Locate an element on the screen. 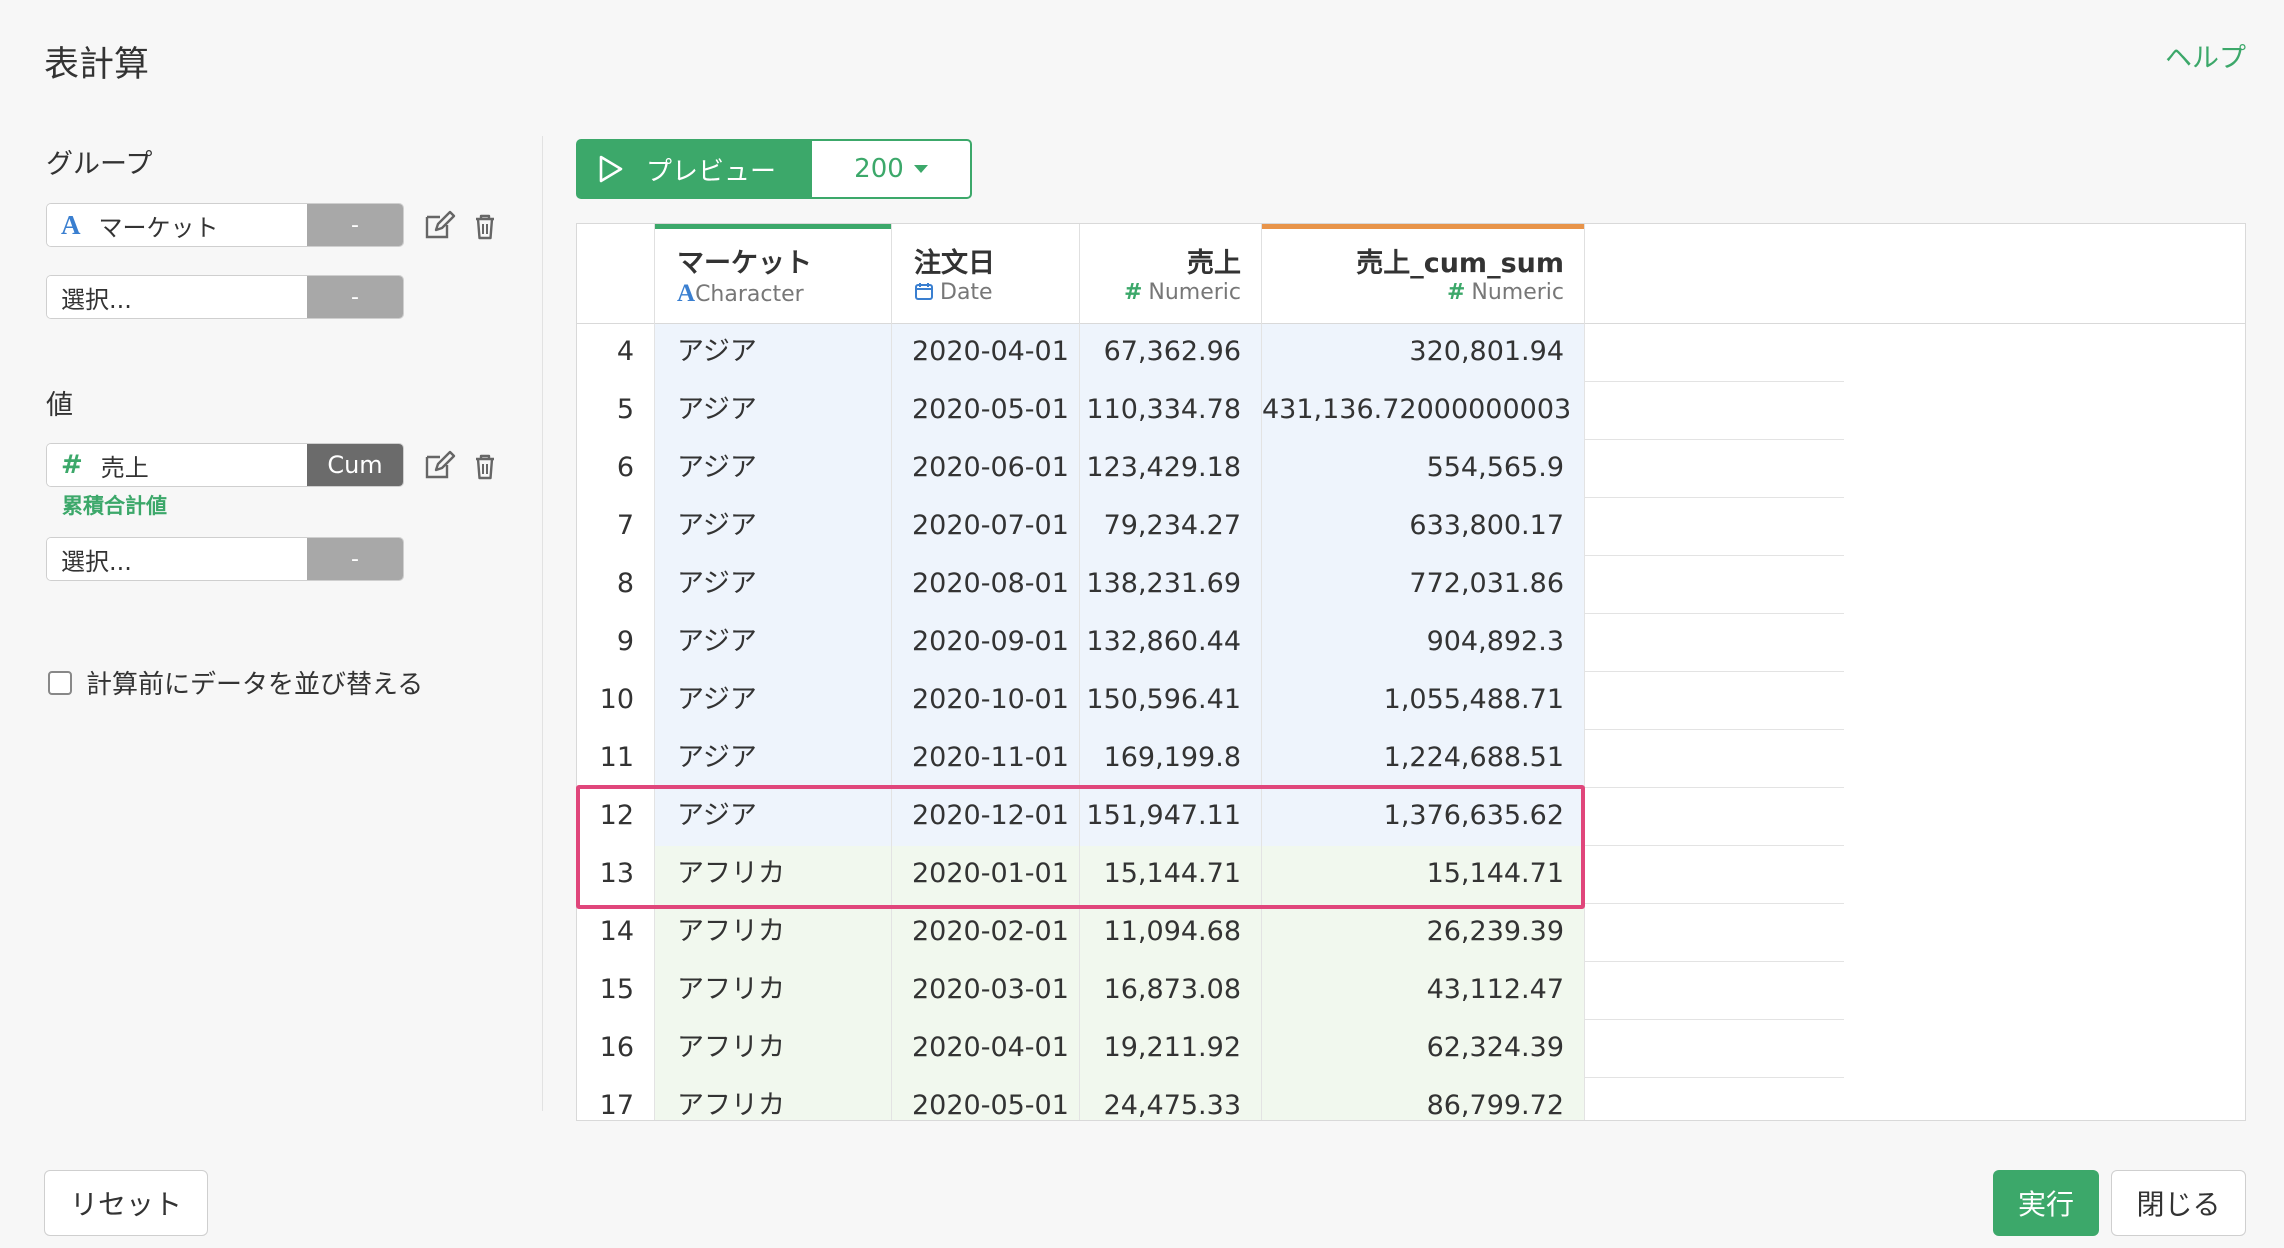 The width and height of the screenshot is (2284, 1248). column-header-sales-cum-sum: 売上_cum_sum # Numeric is located at coordinates (1423, 274).